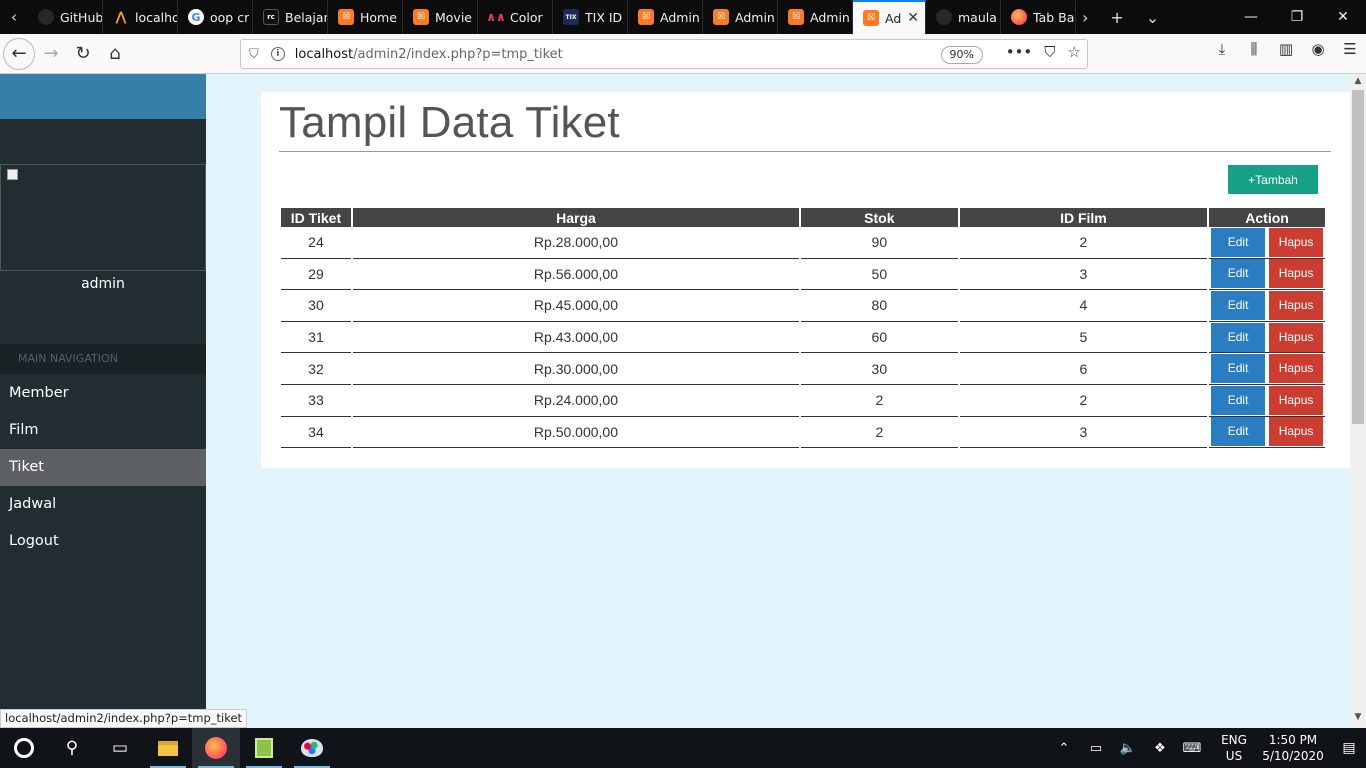  Describe the element at coordinates (1083, 217) in the screenshot. I see `column-header-id-film: ID Film` at that location.